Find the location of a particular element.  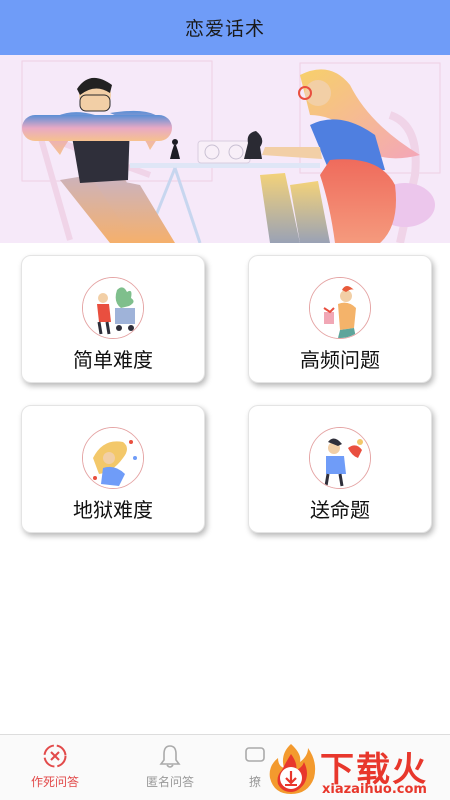

card-label-frequent: 高频问题 is located at coordinates (340, 360).